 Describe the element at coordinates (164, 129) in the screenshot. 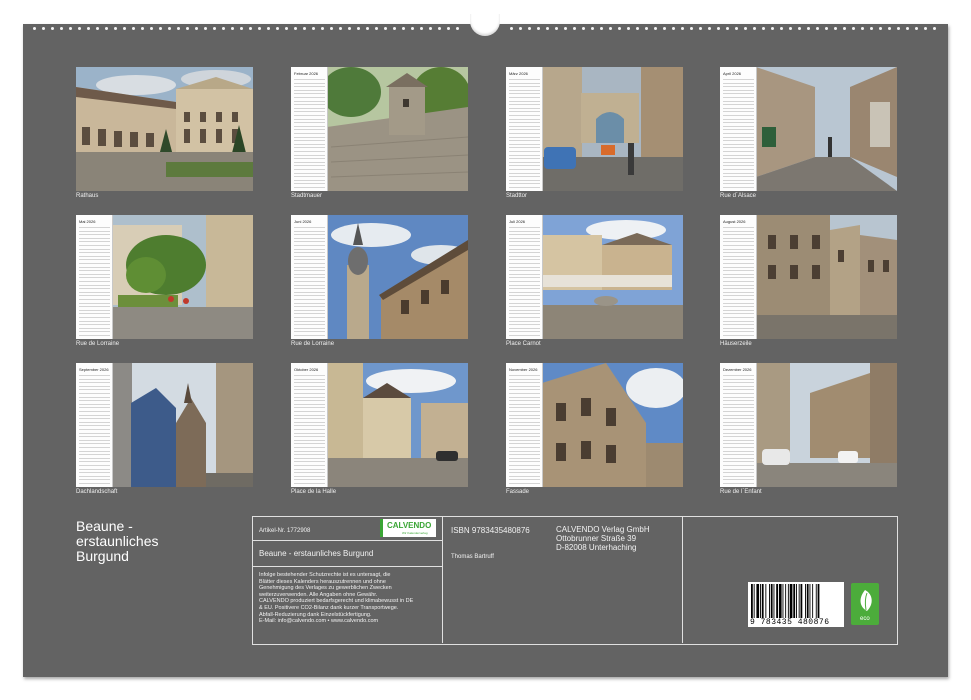

I see `page-thumbnail` at that location.